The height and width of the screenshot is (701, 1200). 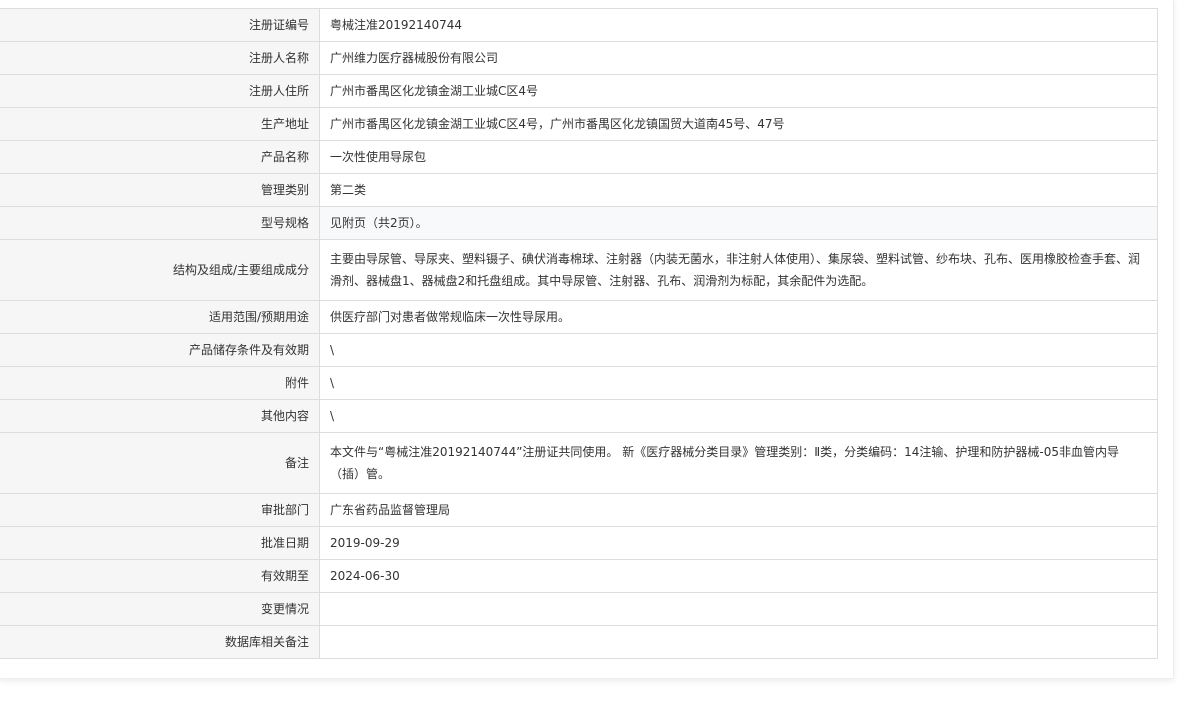 What do you see at coordinates (160, 576) in the screenshot?
I see `row-label: 有效期至` at bounding box center [160, 576].